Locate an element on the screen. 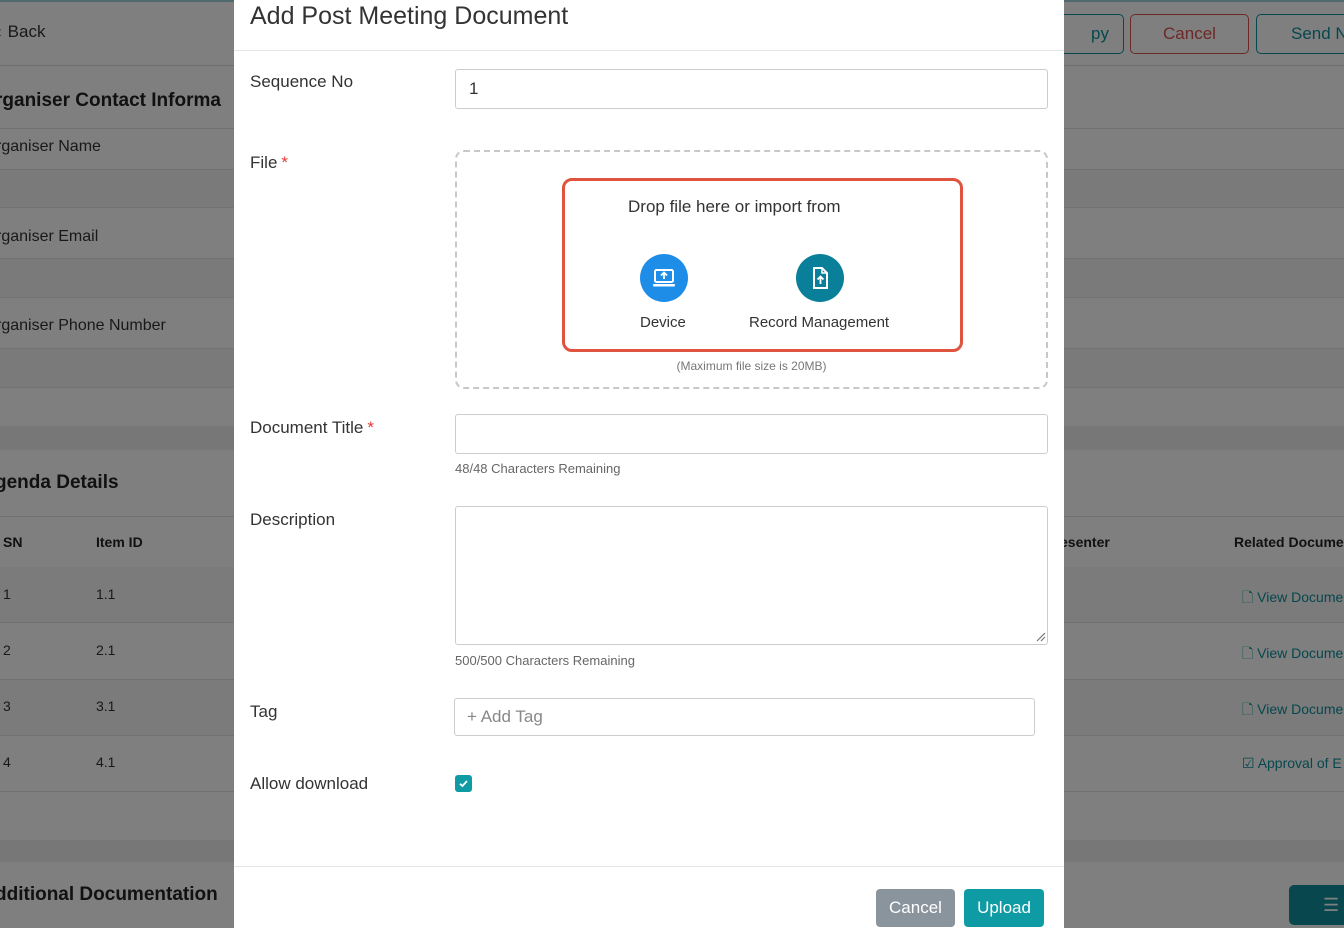 This screenshot has height=928, width=1344. description-label: Description is located at coordinates (293, 519).